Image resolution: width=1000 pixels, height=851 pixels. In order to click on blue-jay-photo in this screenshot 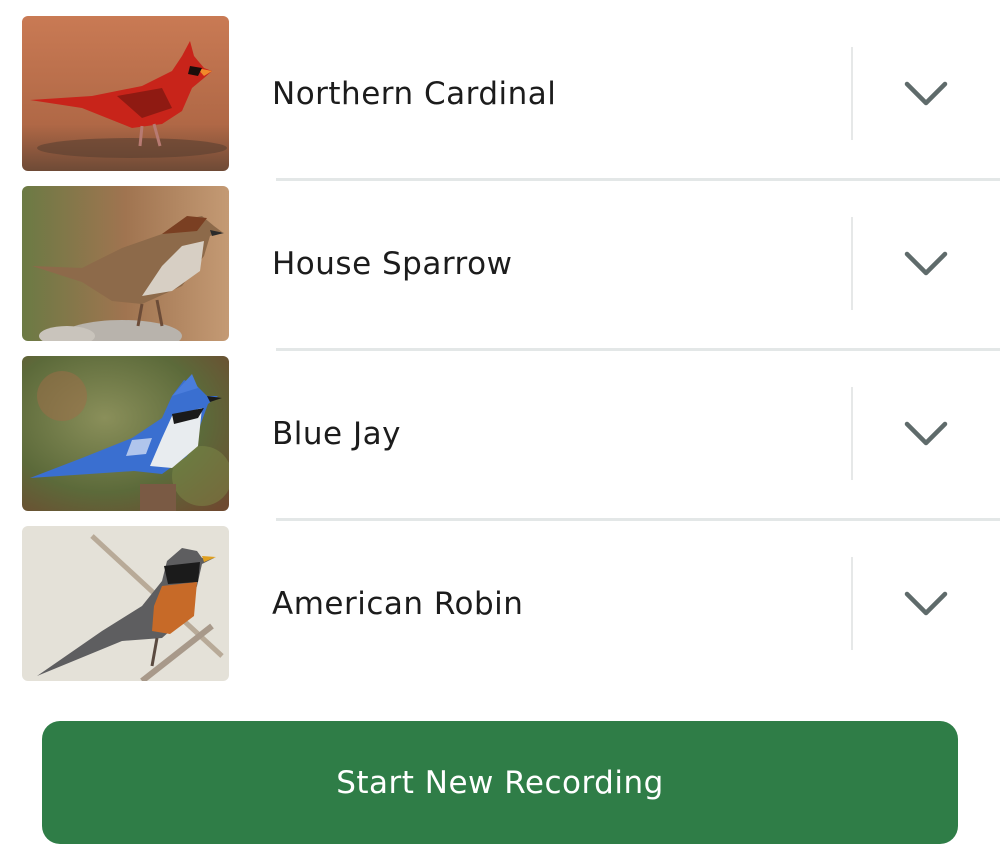, I will do `click(125, 433)`.